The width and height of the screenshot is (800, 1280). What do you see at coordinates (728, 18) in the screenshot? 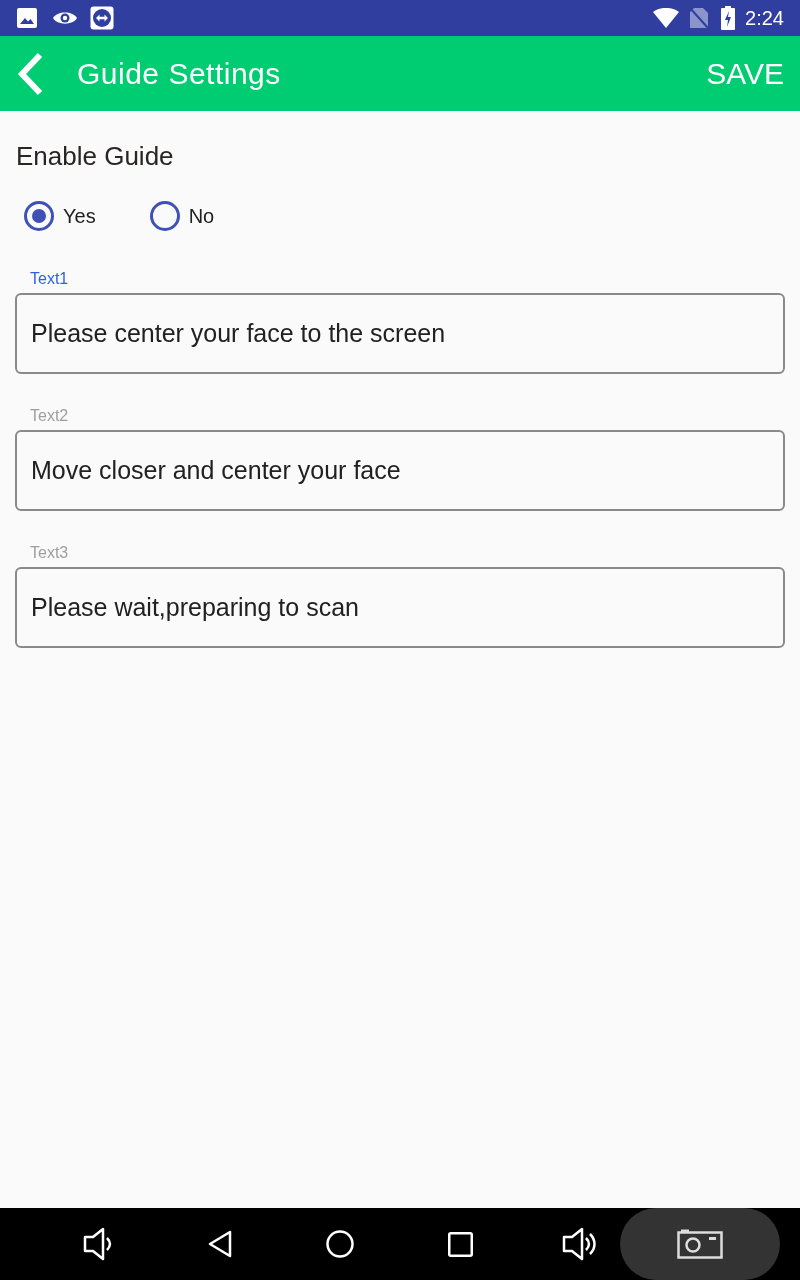
I see `battery-charging-icon` at bounding box center [728, 18].